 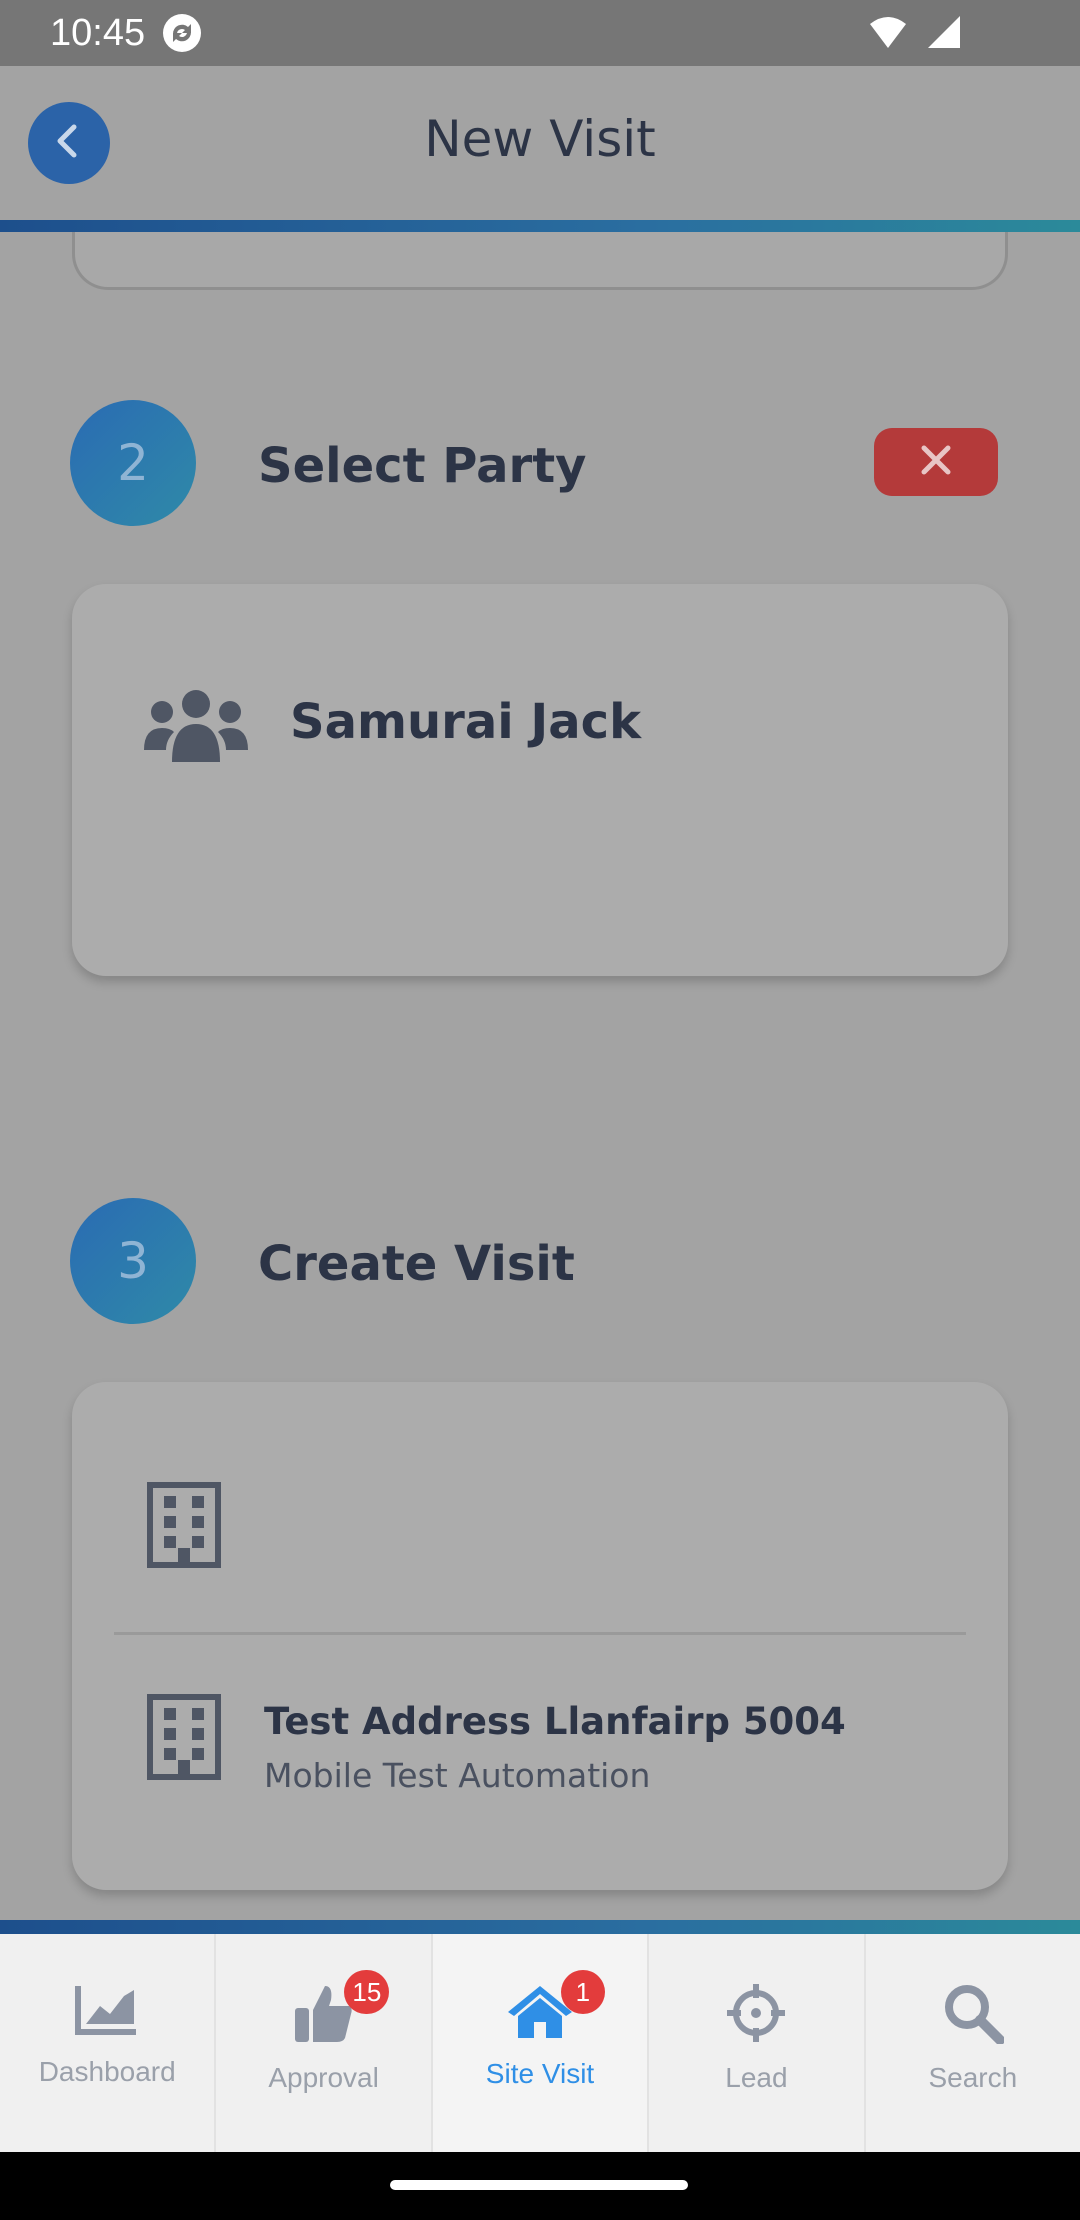 I want to click on sync-icon, so click(x=182, y=33).